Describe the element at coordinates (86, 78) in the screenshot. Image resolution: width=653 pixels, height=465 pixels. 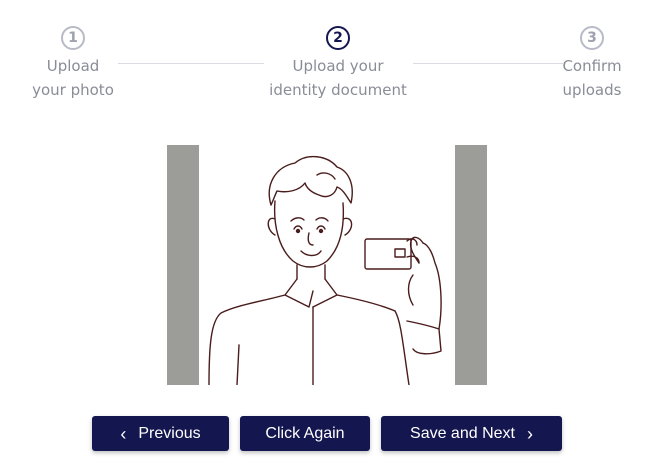
I see `step-label: Upload your photo` at that location.